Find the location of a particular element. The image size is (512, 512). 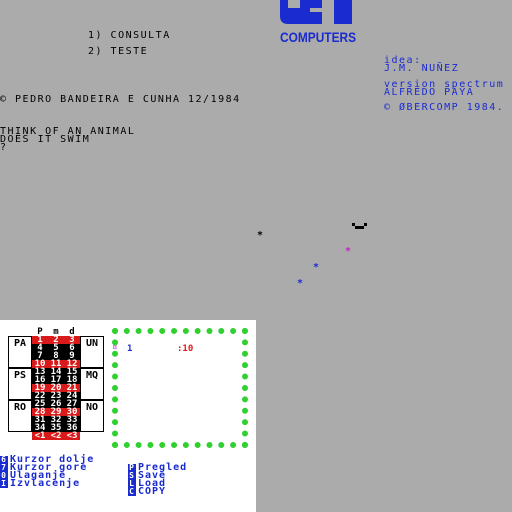

menu-option-consulta: 1) CONSULTA is located at coordinates (129, 36).